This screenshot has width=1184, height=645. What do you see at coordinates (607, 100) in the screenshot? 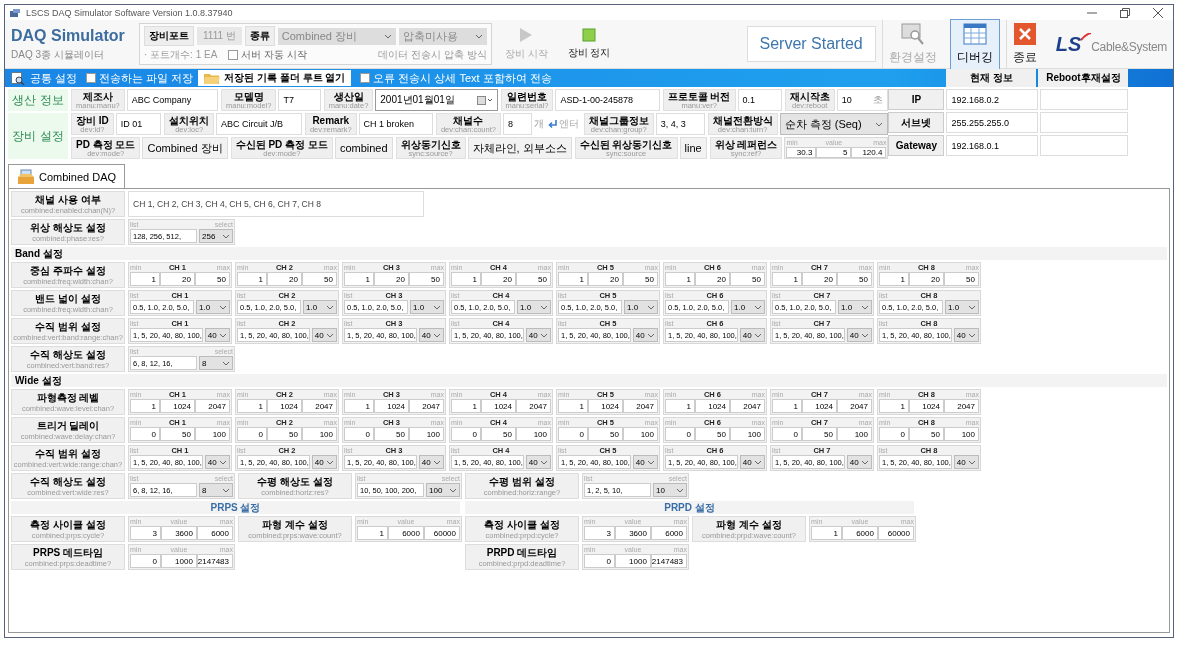
I see `text-field: ASD-1-00-245878` at bounding box center [607, 100].